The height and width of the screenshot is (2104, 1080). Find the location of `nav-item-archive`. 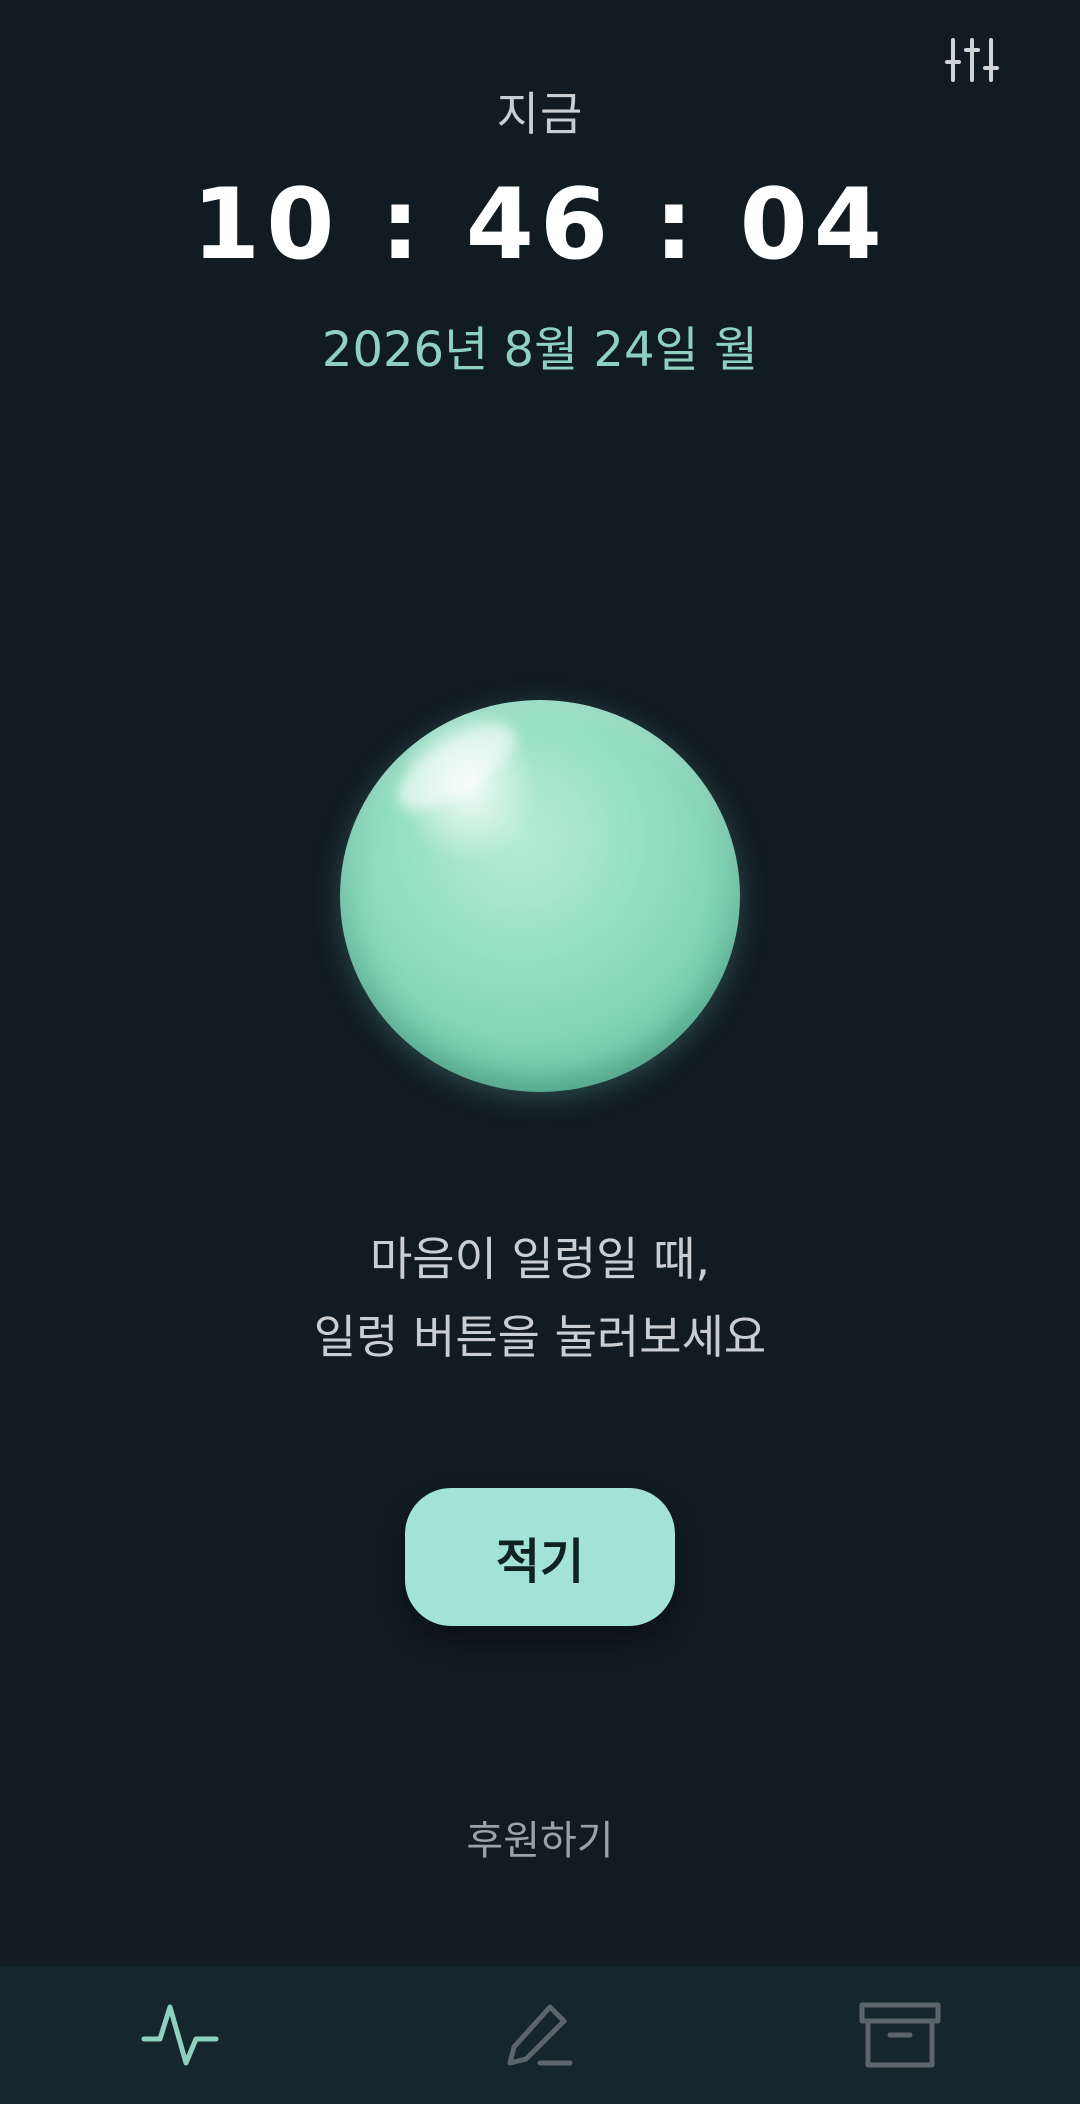

nav-item-archive is located at coordinates (900, 2035).